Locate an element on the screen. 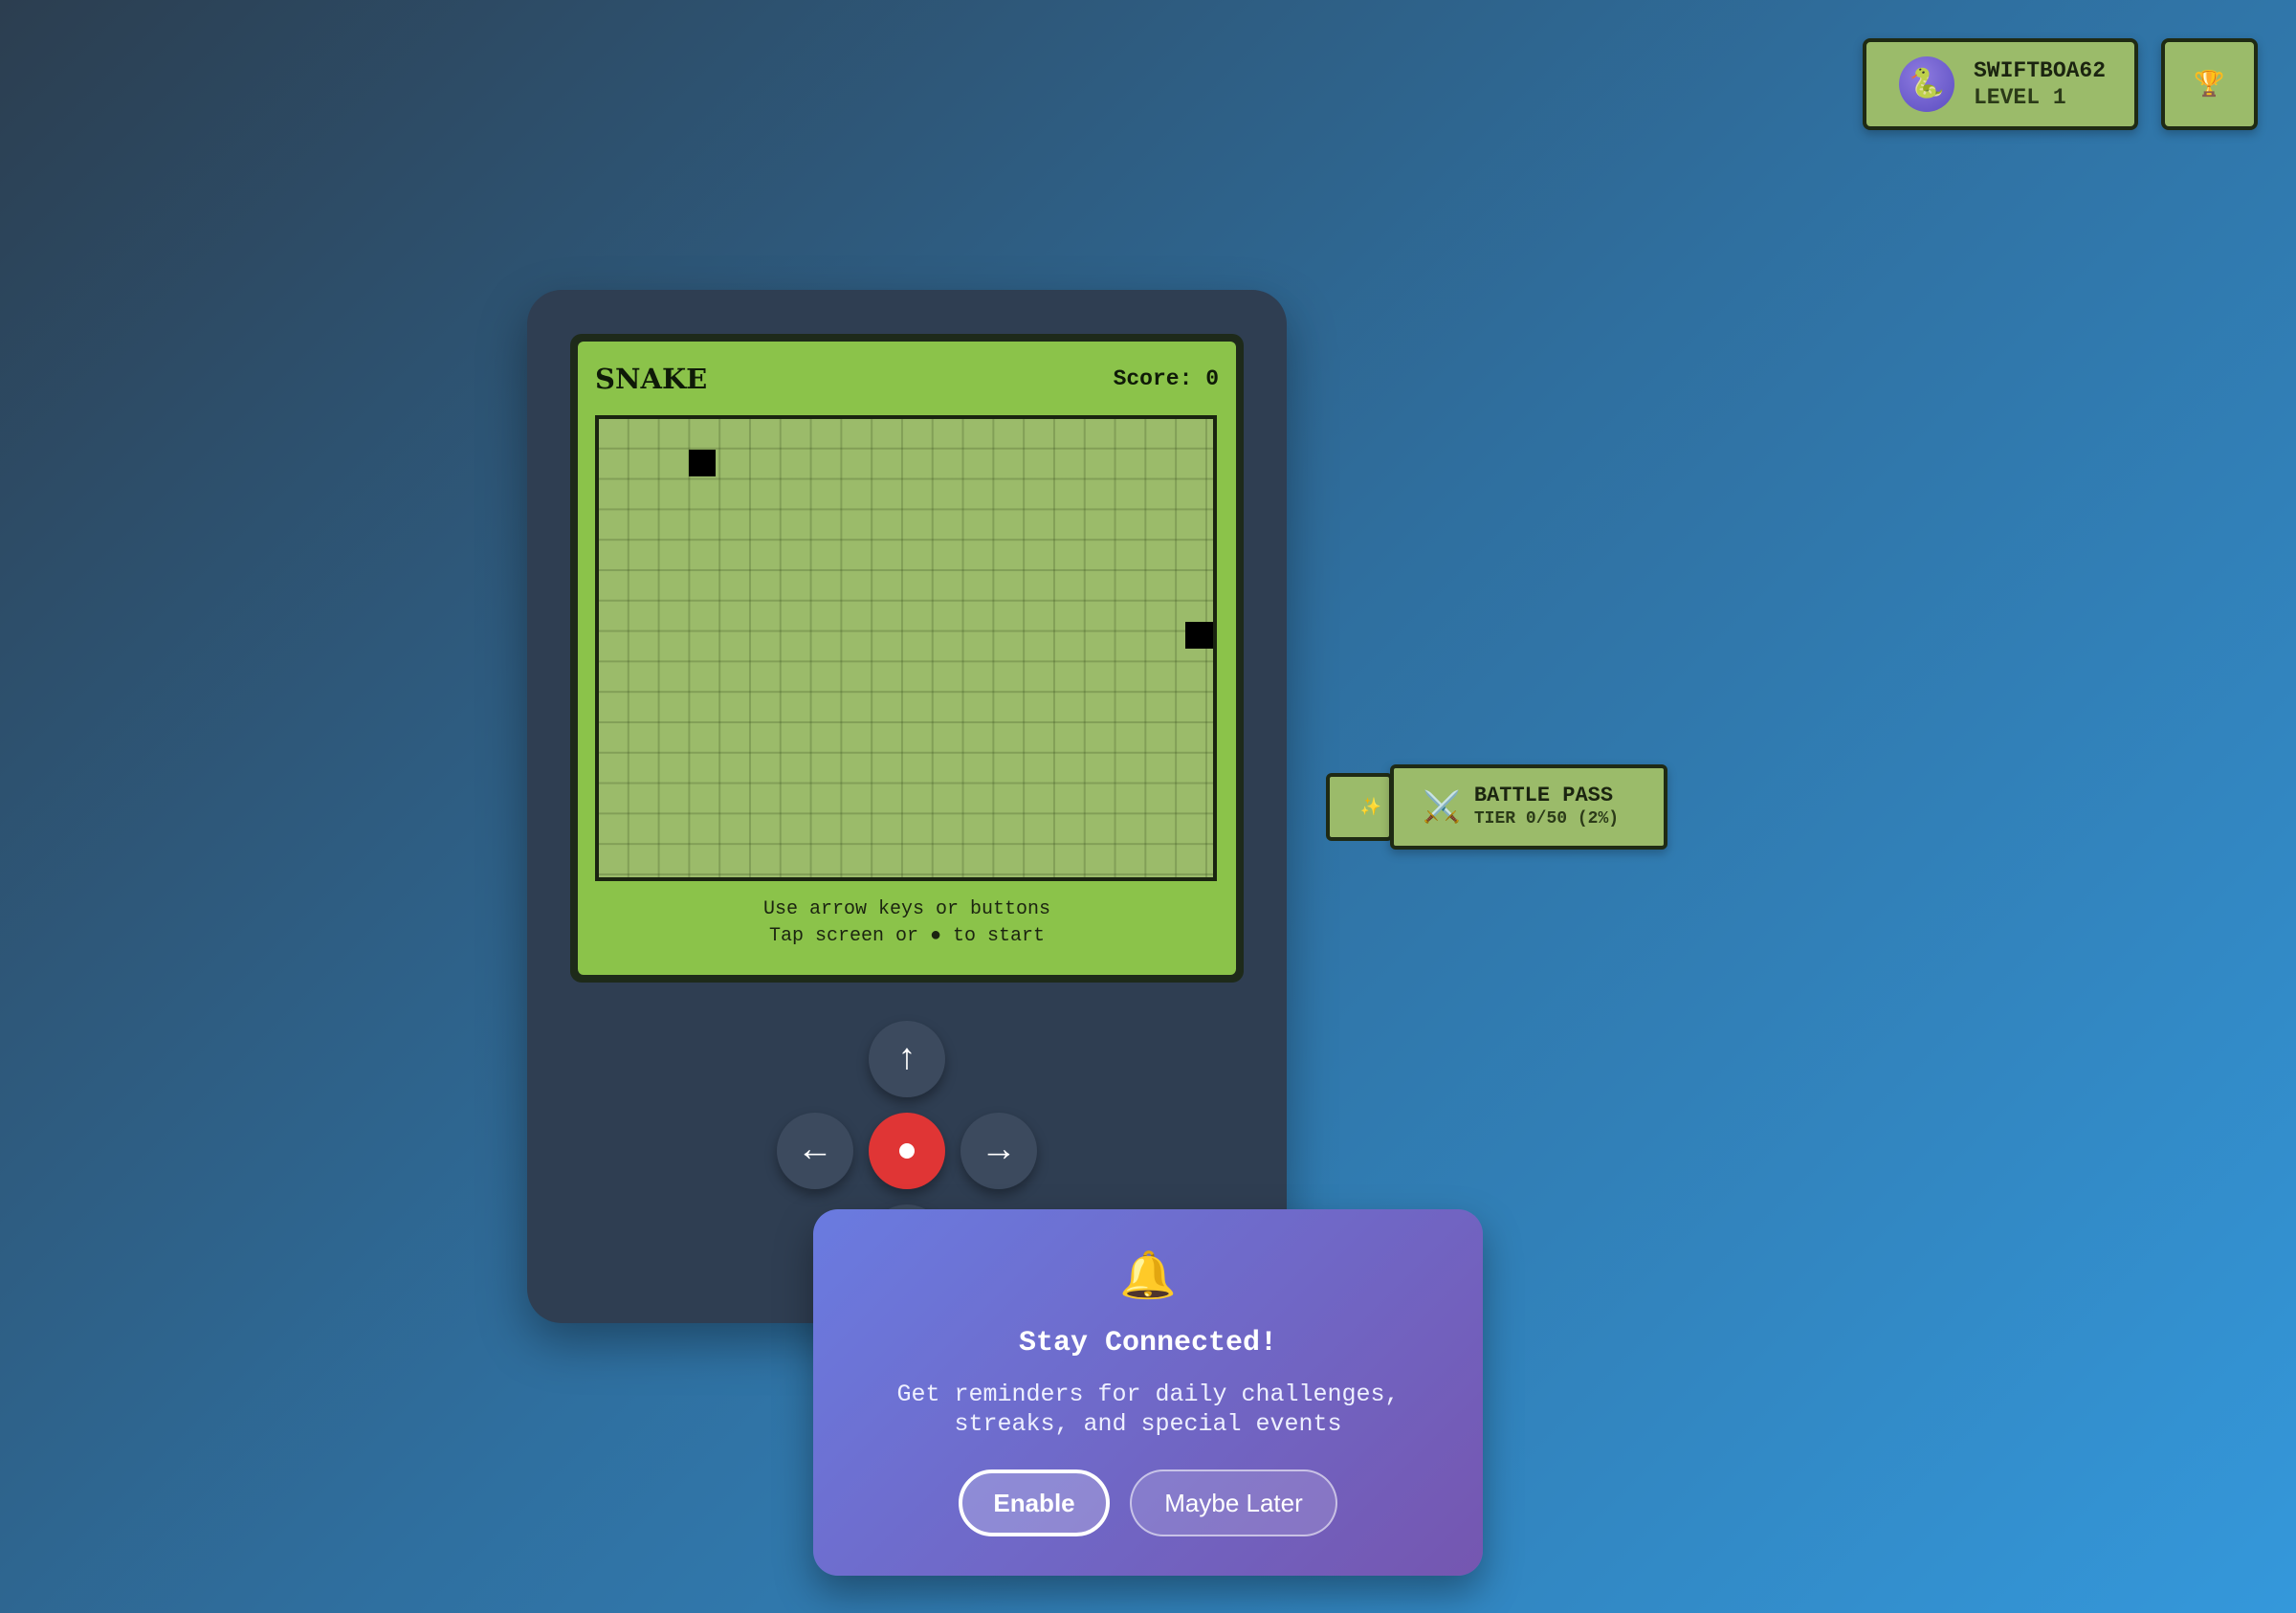  description-line-2: streaks, and special events is located at coordinates (1148, 1424).